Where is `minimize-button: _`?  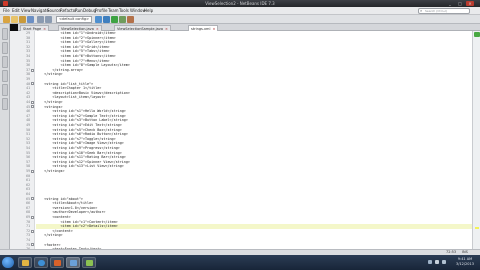 minimize-button: _ is located at coordinates (450, 3).